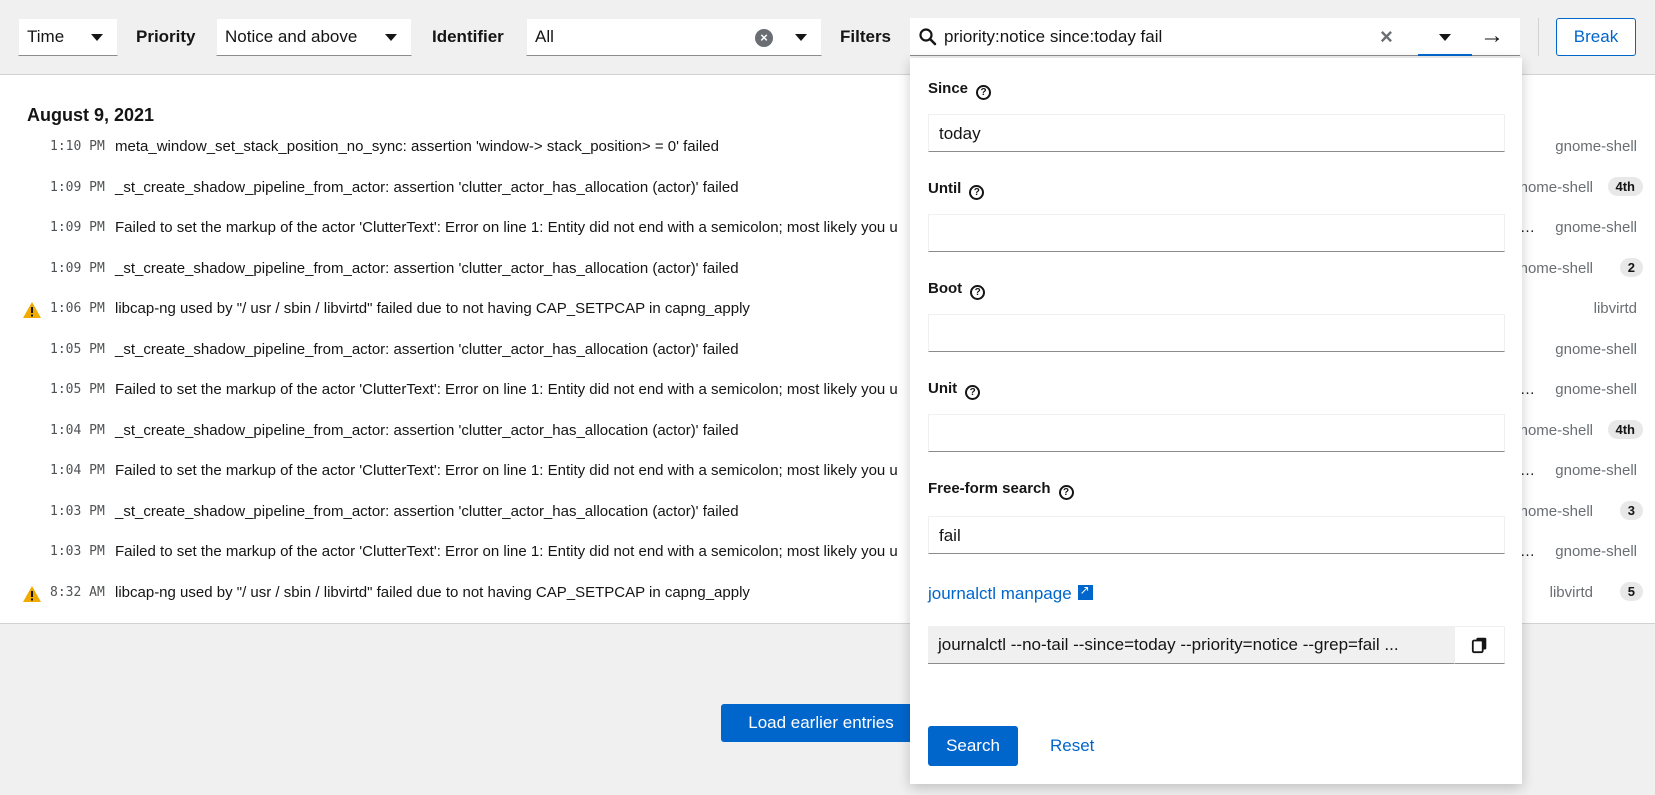 This screenshot has width=1655, height=795. I want to click on search-button: Search, so click(973, 746).